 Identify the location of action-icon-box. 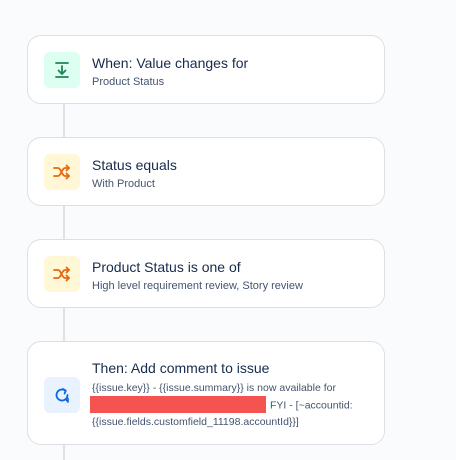
(62, 395).